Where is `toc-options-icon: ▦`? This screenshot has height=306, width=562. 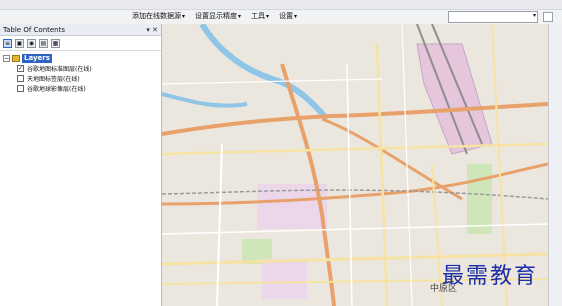 toc-options-icon: ▦ is located at coordinates (55, 43).